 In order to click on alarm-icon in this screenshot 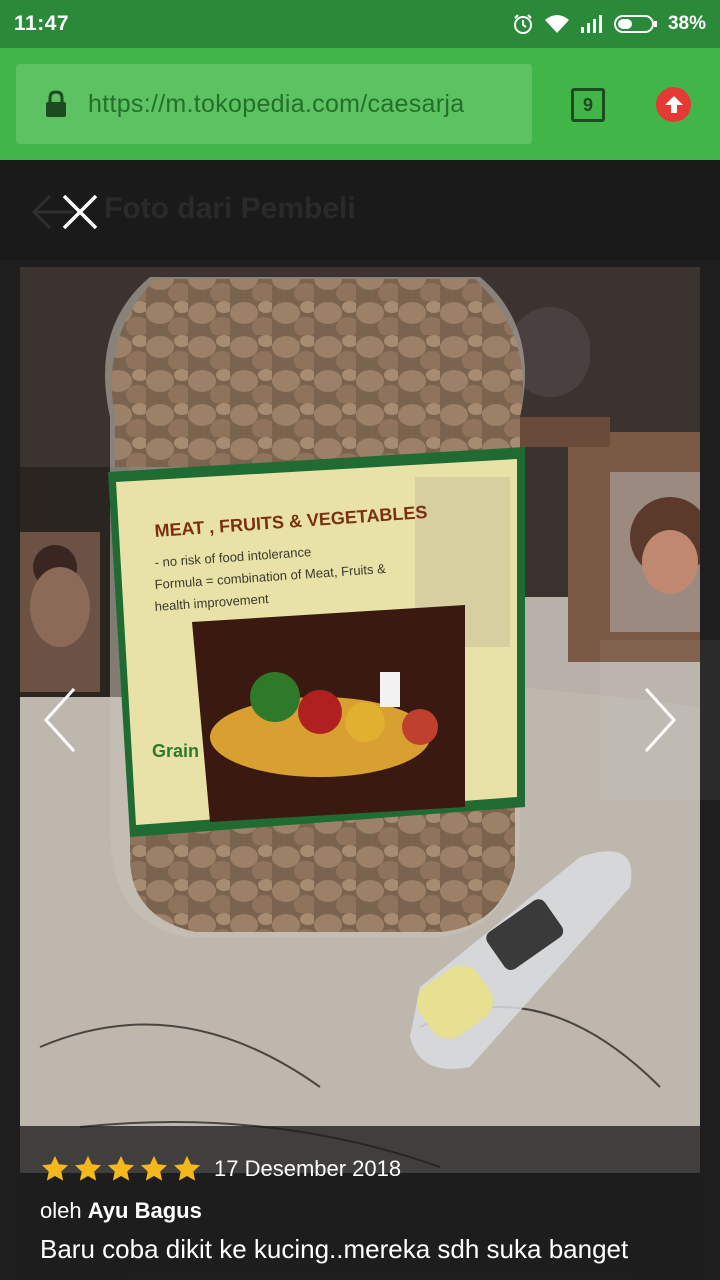, I will do `click(523, 24)`.